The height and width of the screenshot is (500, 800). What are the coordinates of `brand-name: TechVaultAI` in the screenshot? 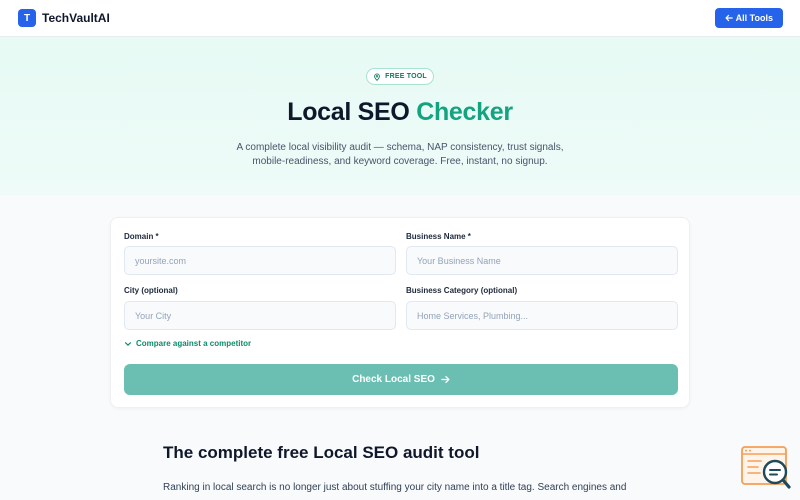 It's located at (76, 18).